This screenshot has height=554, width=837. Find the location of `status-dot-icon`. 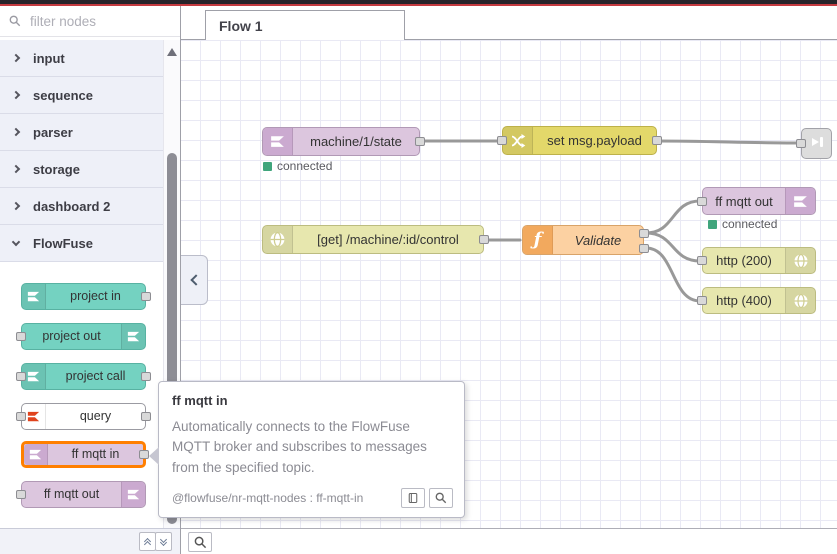

status-dot-icon is located at coordinates (267, 166).